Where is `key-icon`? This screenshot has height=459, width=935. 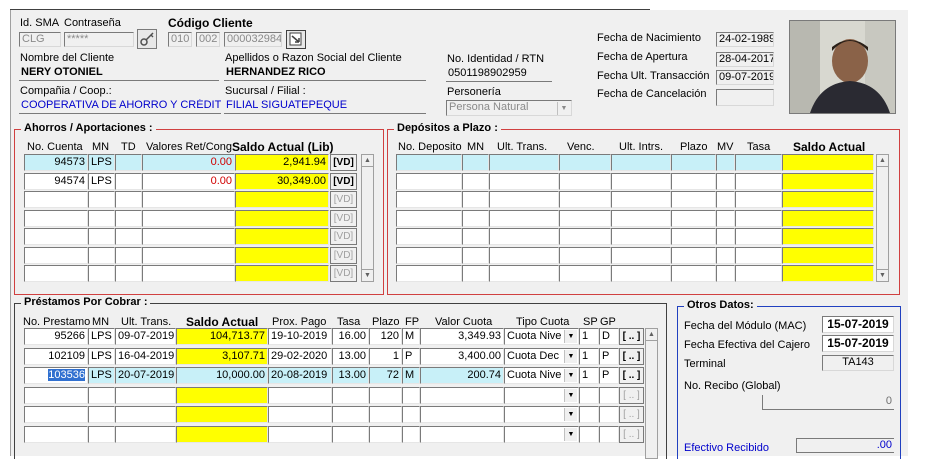
key-icon is located at coordinates (147, 39).